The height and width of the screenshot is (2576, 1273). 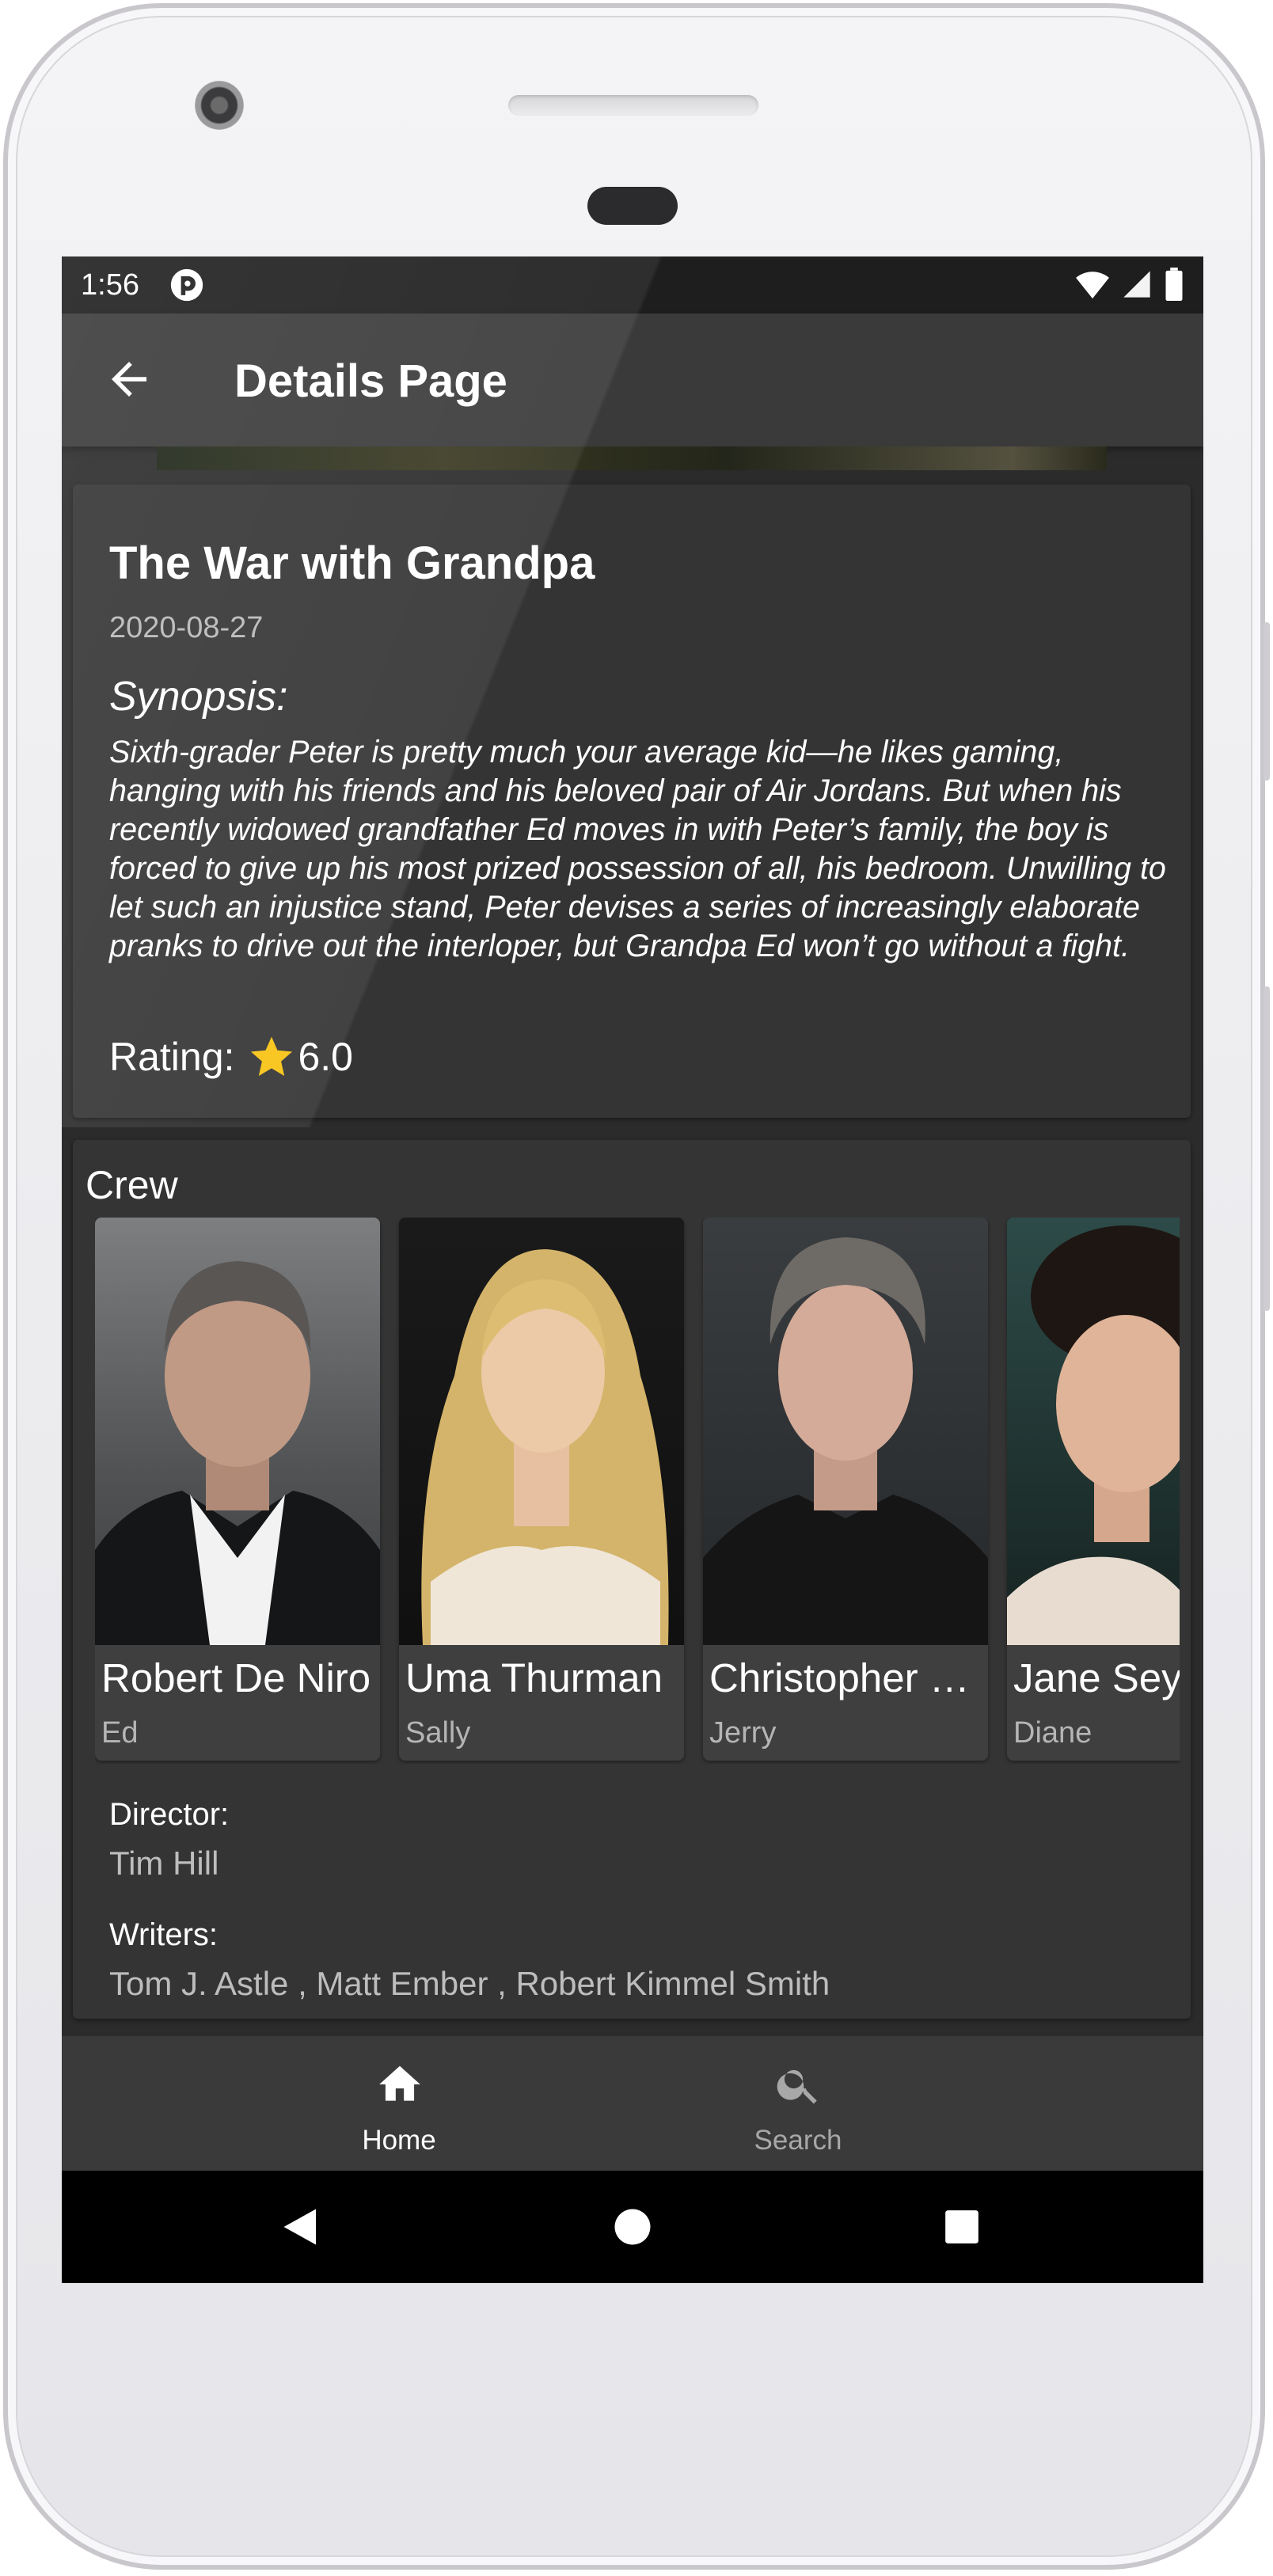 What do you see at coordinates (632, 206) in the screenshot?
I see `earpiece` at bounding box center [632, 206].